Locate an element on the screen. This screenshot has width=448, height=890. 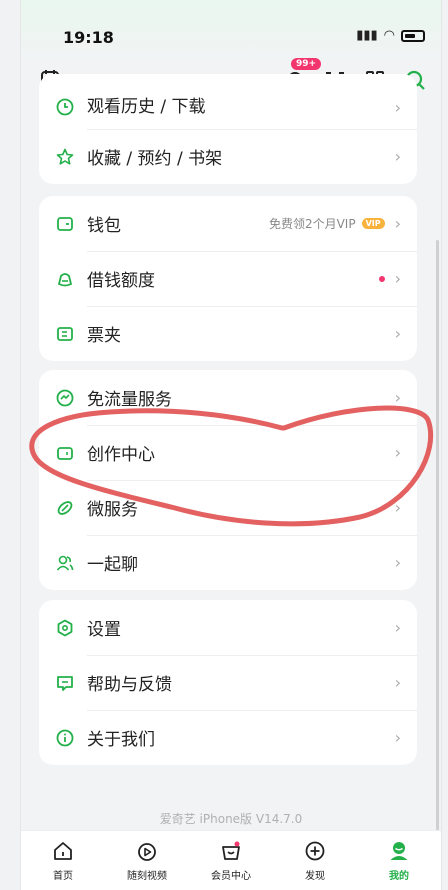
menu-label: 关于我们 is located at coordinates (121, 740).